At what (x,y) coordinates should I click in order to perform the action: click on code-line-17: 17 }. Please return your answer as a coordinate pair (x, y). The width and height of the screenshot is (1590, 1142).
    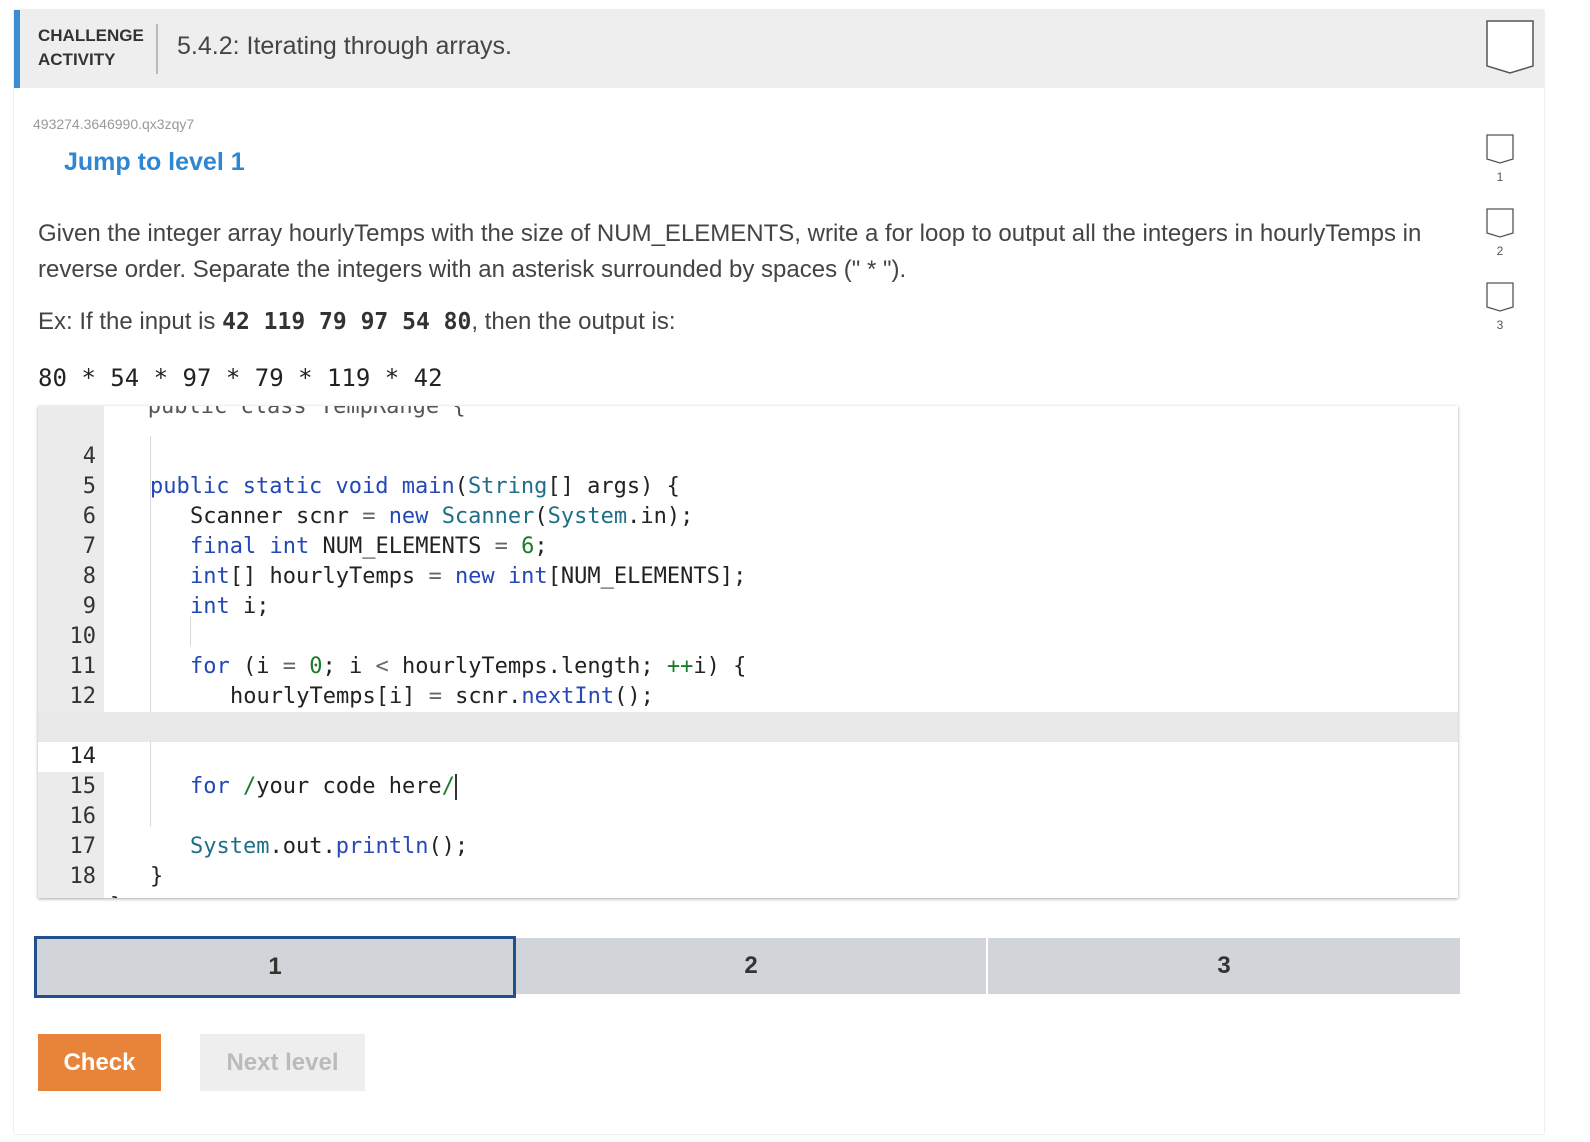
    Looking at the image, I should click on (748, 845).